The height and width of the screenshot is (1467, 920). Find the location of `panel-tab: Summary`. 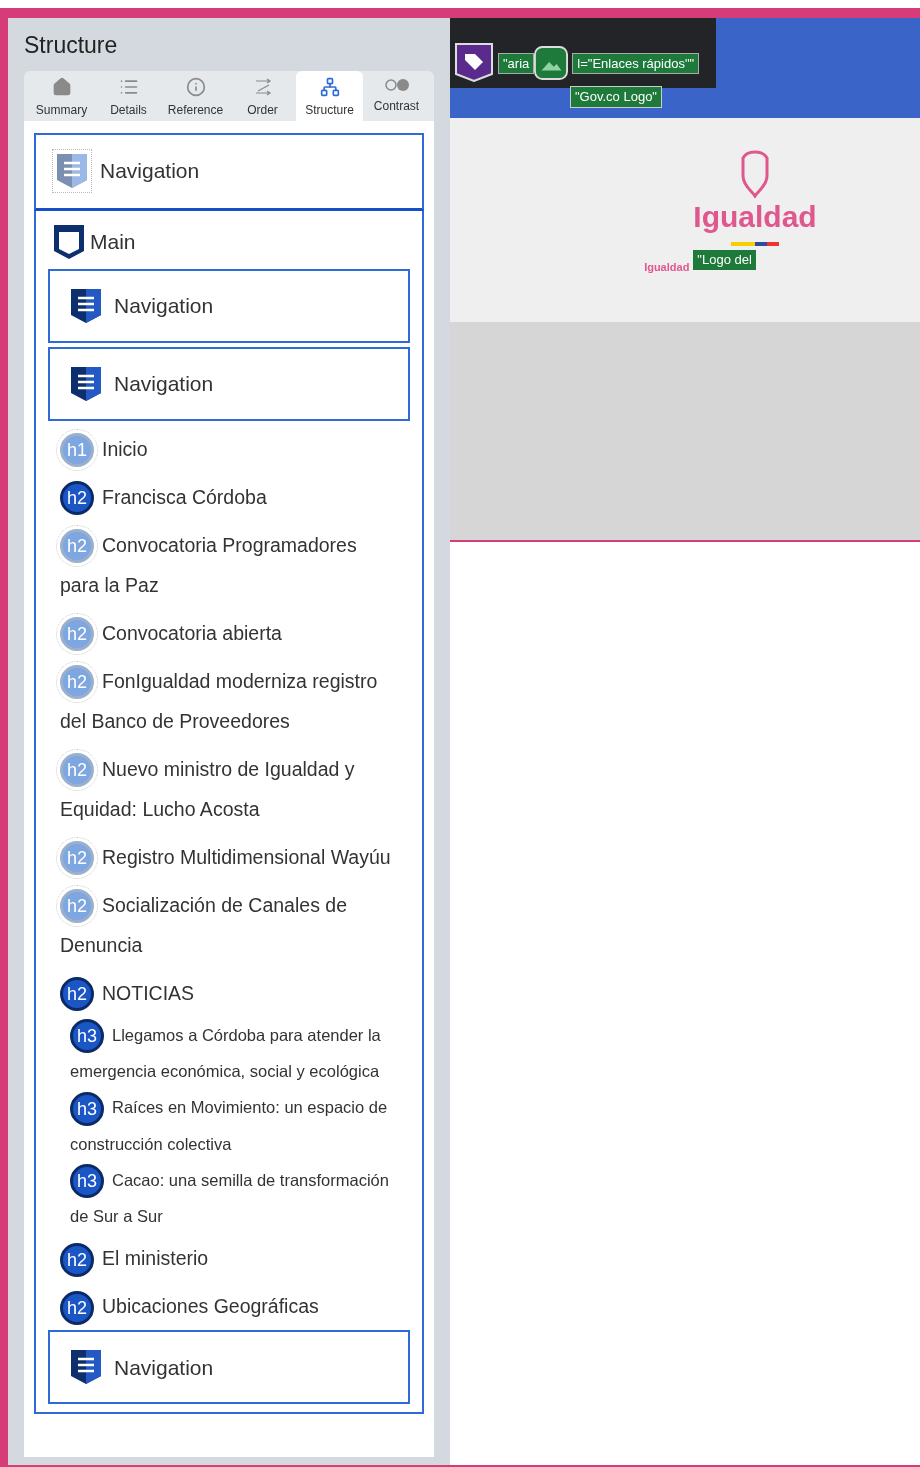

panel-tab: Summary is located at coordinates (61, 95).